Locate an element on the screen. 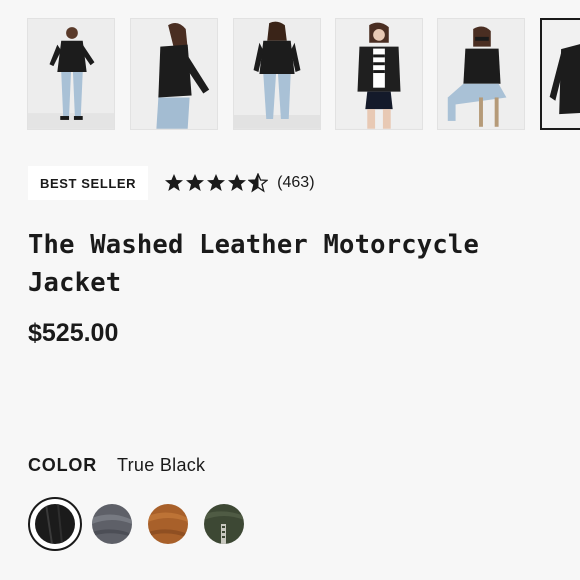 This screenshot has height=580, width=580. thumbnail-front-full is located at coordinates (71, 74).